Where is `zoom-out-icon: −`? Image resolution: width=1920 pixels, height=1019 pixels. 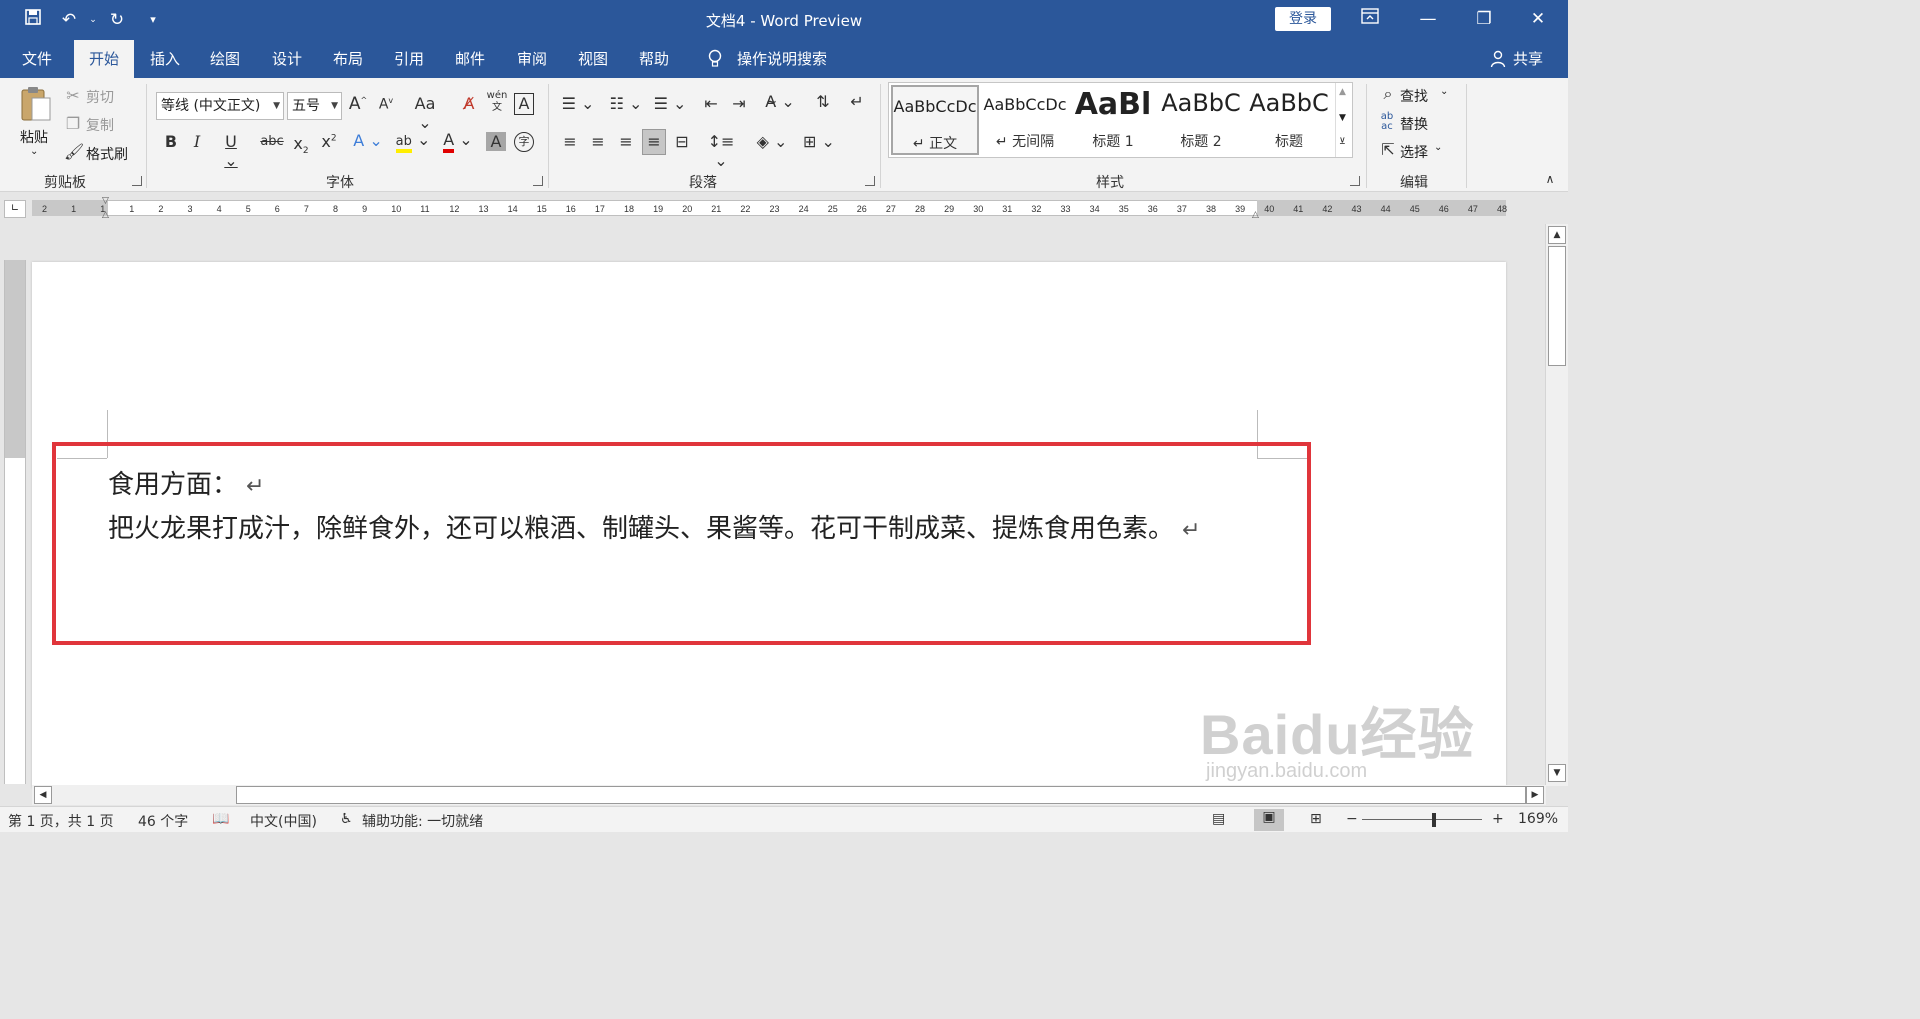
zoom-out-icon: − is located at coordinates (1352, 819).